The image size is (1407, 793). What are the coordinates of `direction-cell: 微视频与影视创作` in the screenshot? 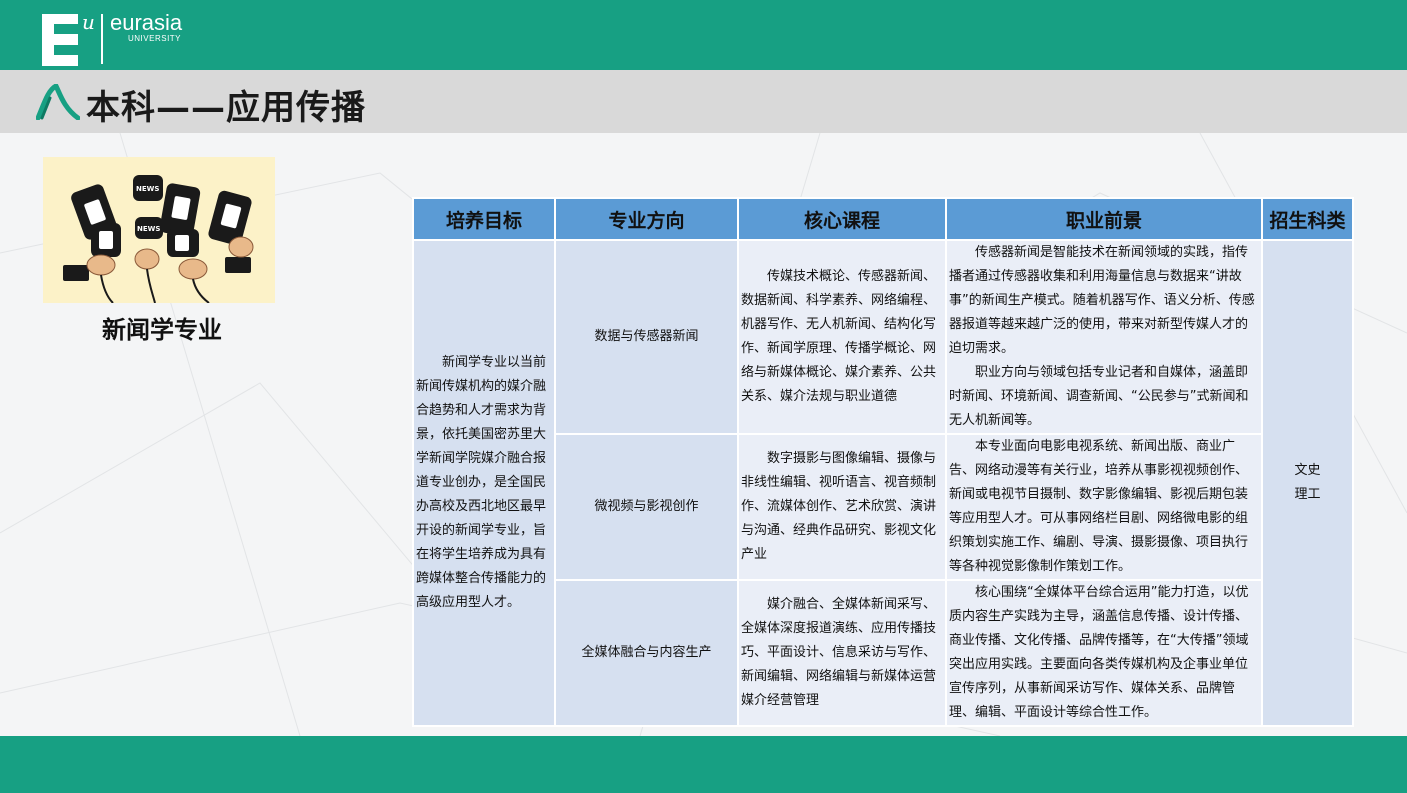 It's located at (646, 507).